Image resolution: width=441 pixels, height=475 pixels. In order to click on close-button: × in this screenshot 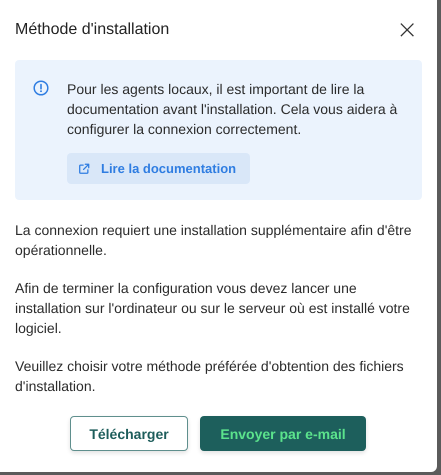, I will do `click(407, 30)`.